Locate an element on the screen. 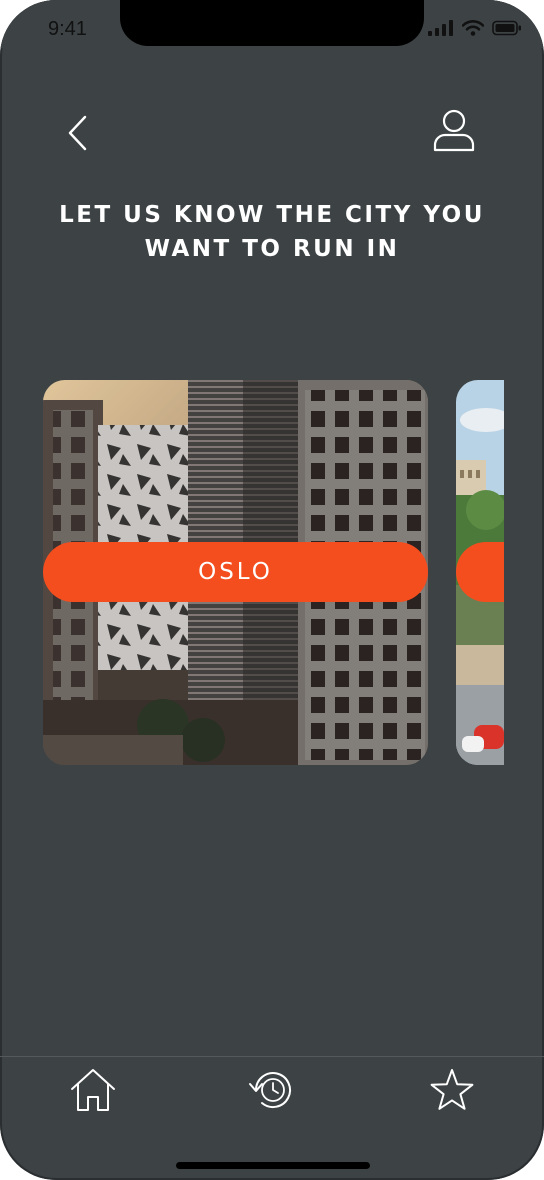 This screenshot has width=544, height=1180. battery-icon is located at coordinates (506, 28).